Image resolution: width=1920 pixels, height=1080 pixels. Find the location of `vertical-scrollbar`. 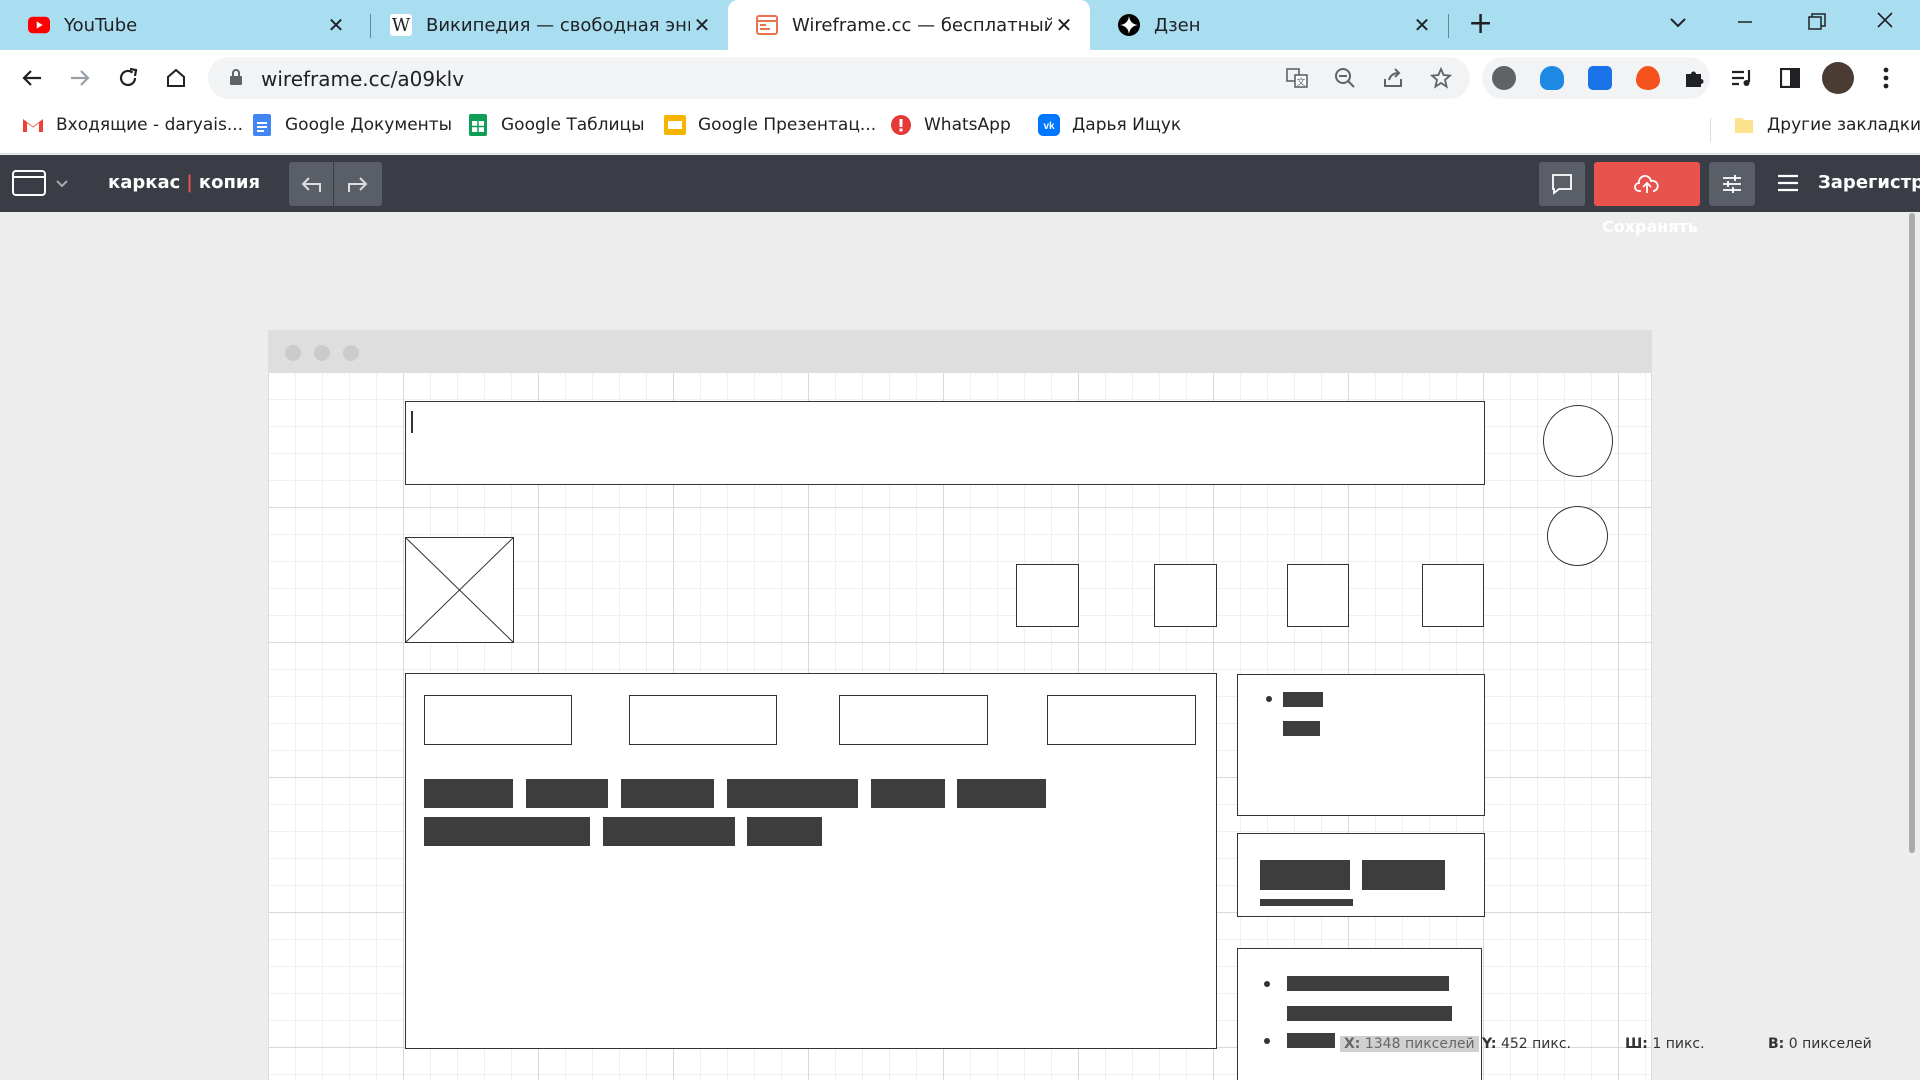

vertical-scrollbar is located at coordinates (1912, 533).